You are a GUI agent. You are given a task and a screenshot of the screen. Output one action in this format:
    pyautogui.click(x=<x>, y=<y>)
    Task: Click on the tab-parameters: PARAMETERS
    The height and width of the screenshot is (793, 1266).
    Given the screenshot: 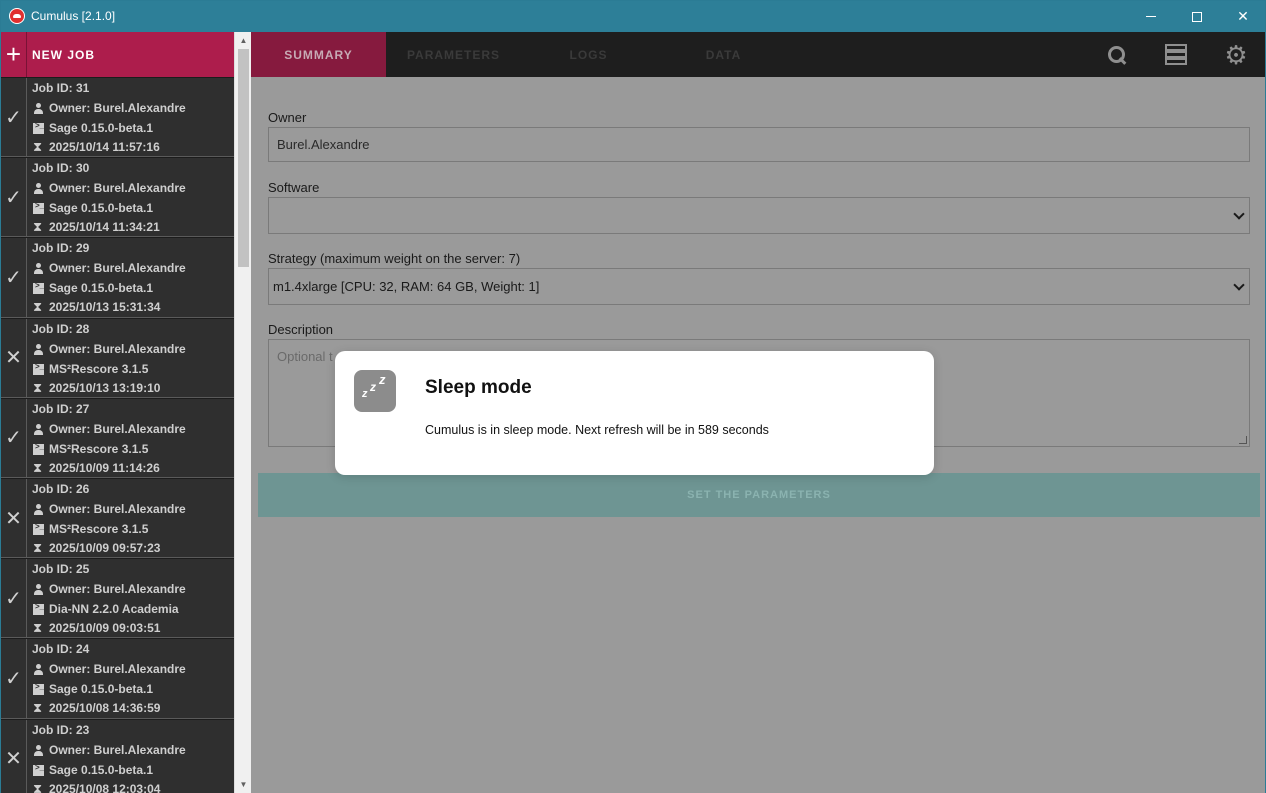 What is the action you would take?
    pyautogui.click(x=453, y=54)
    